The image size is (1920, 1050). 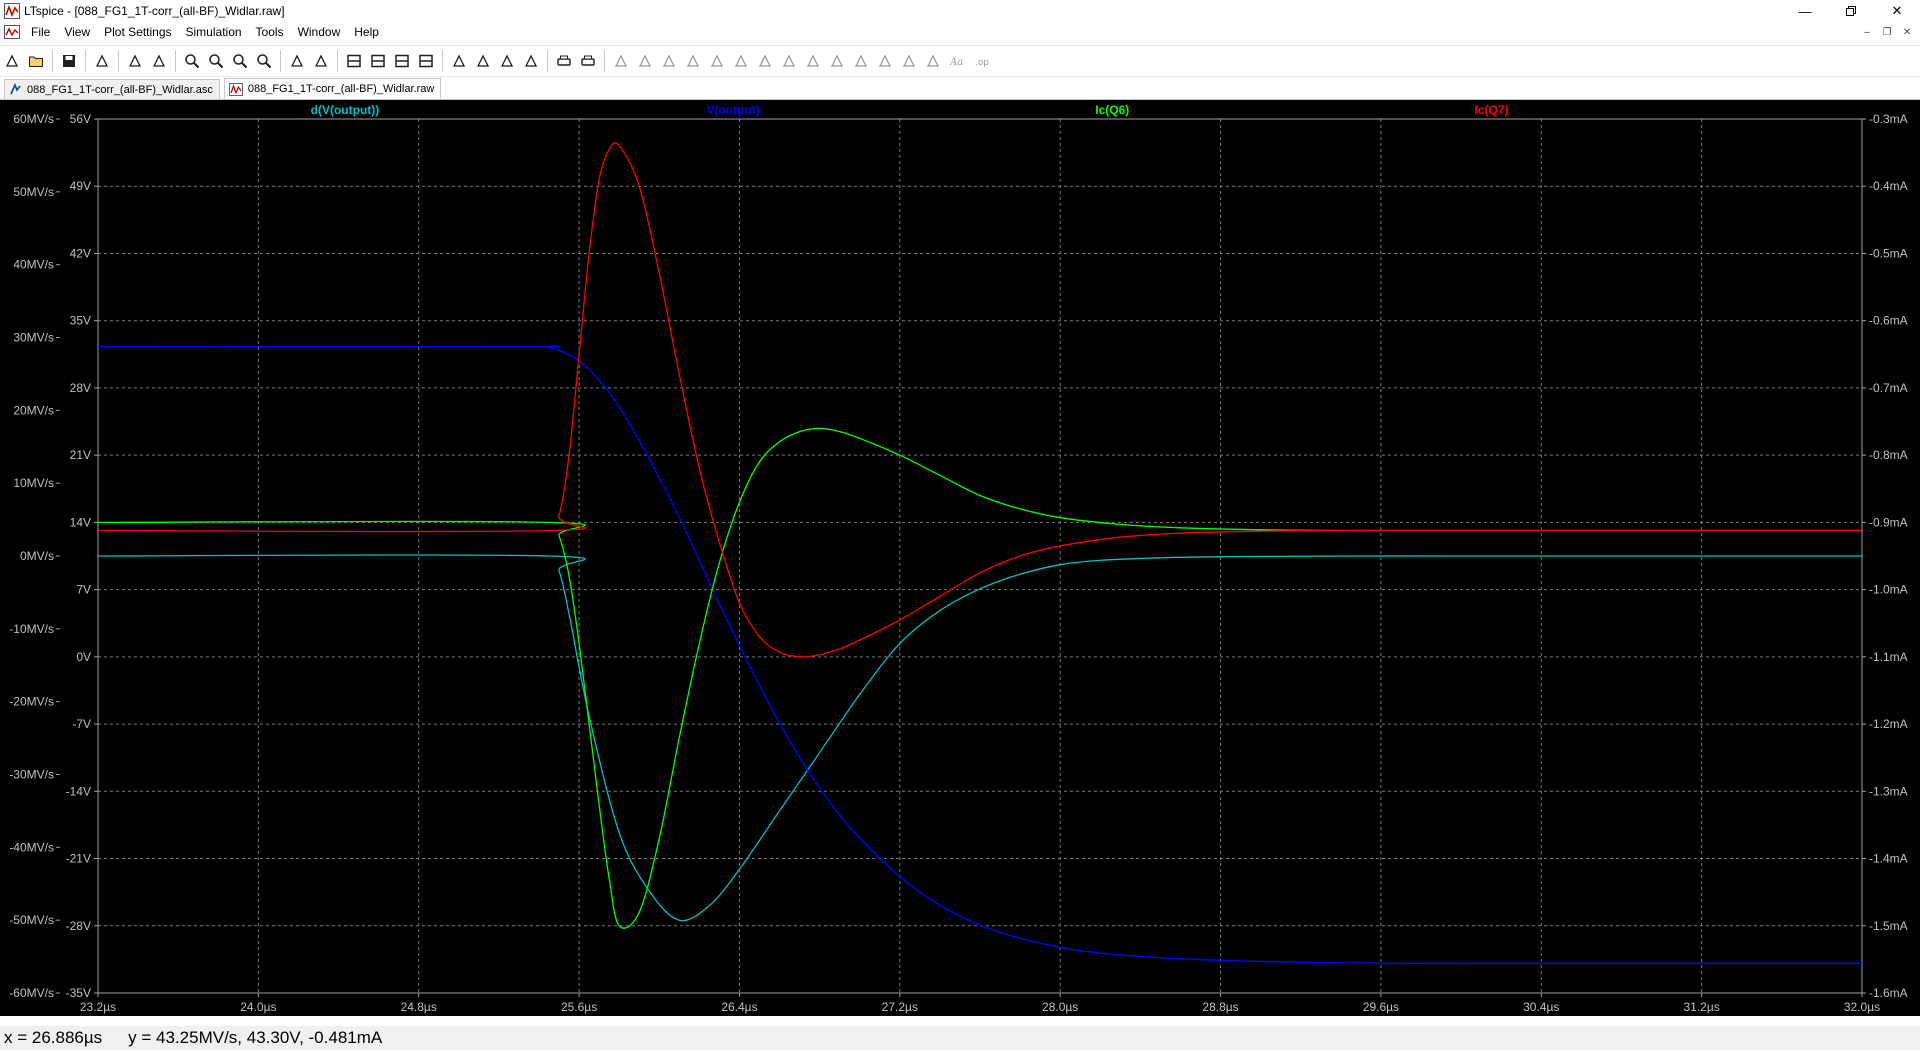 What do you see at coordinates (1867, 32) in the screenshot?
I see `mdi-minimize-icon: –` at bounding box center [1867, 32].